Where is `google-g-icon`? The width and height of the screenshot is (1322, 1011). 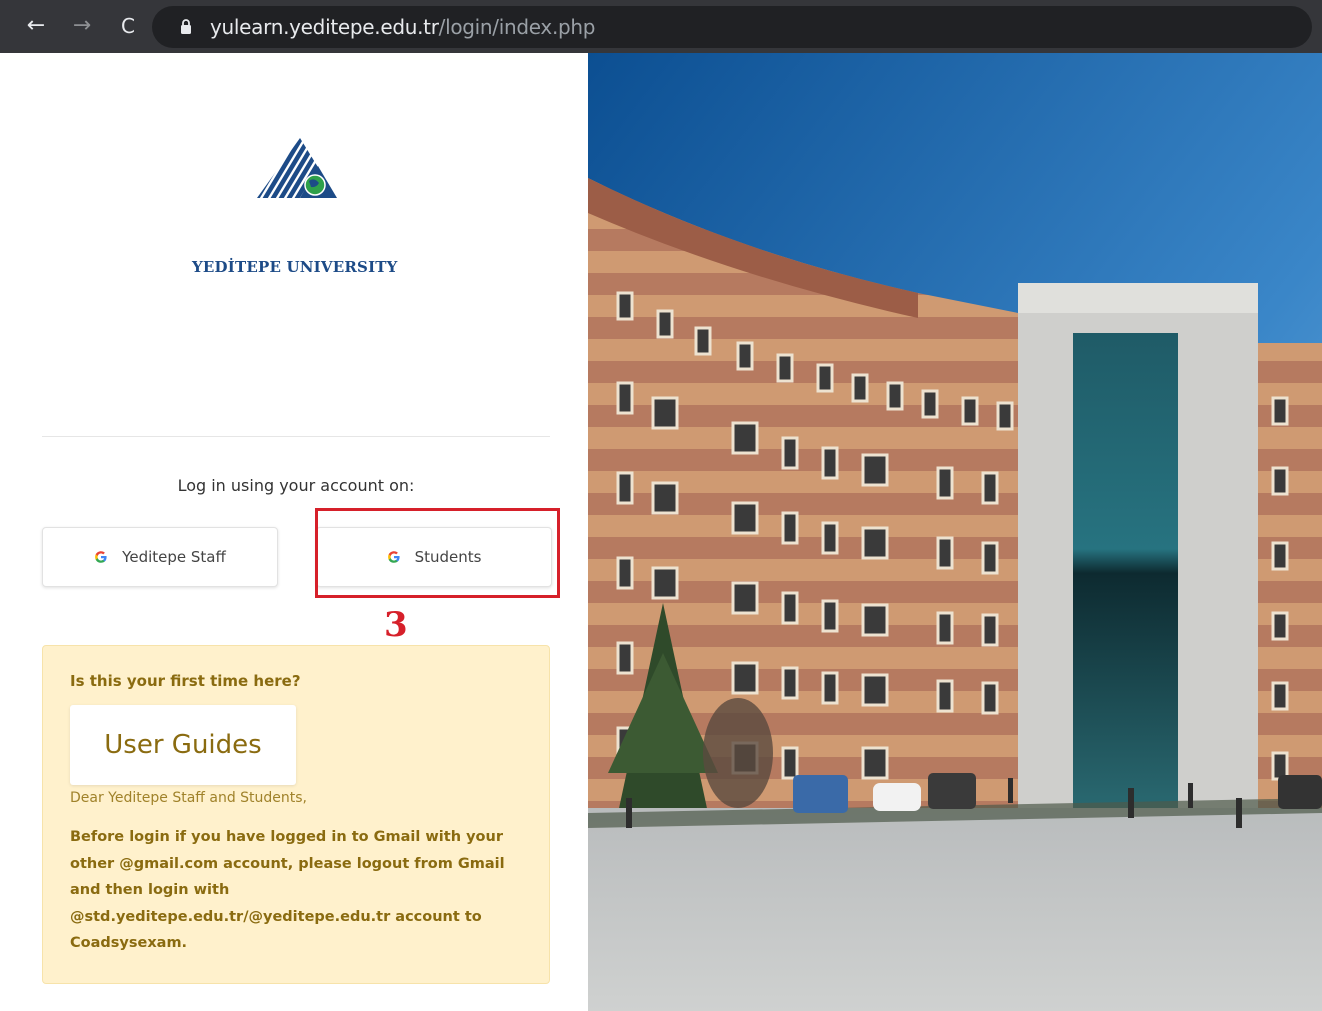 google-g-icon is located at coordinates (101, 557).